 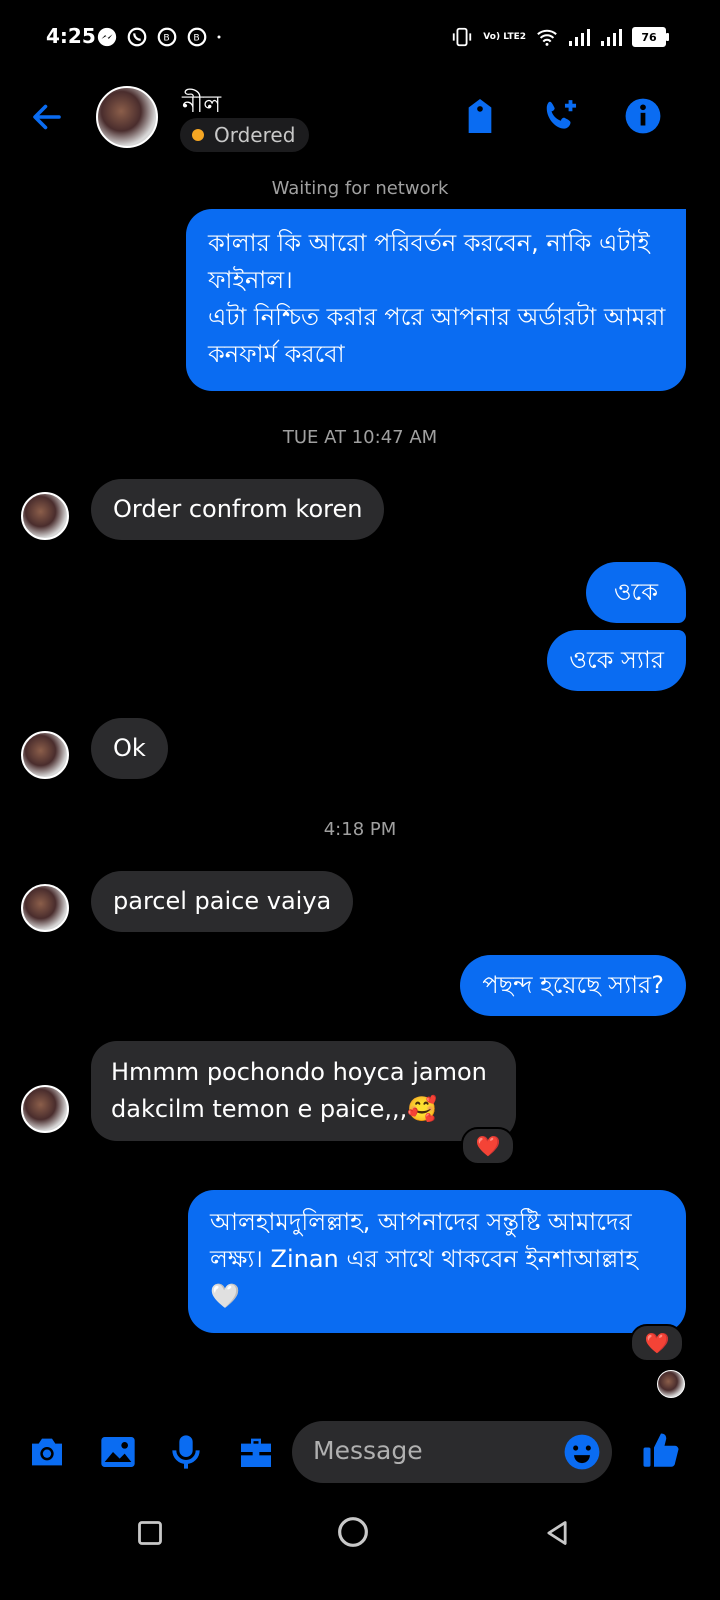 What do you see at coordinates (504, 36) in the screenshot?
I see `network-label: Vo) LTE2` at bounding box center [504, 36].